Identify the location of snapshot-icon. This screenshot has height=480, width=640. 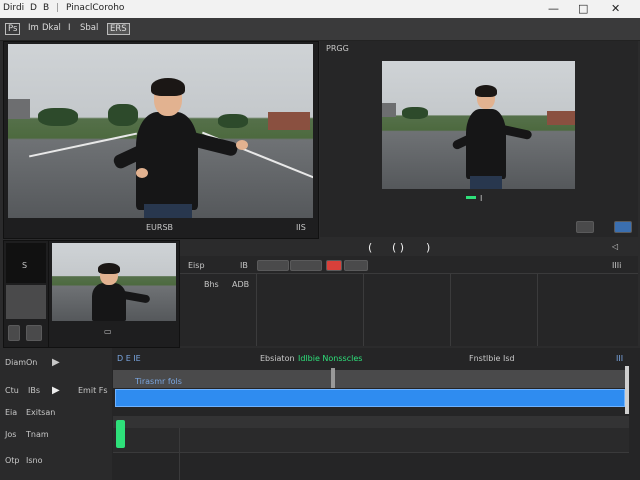
(585, 227).